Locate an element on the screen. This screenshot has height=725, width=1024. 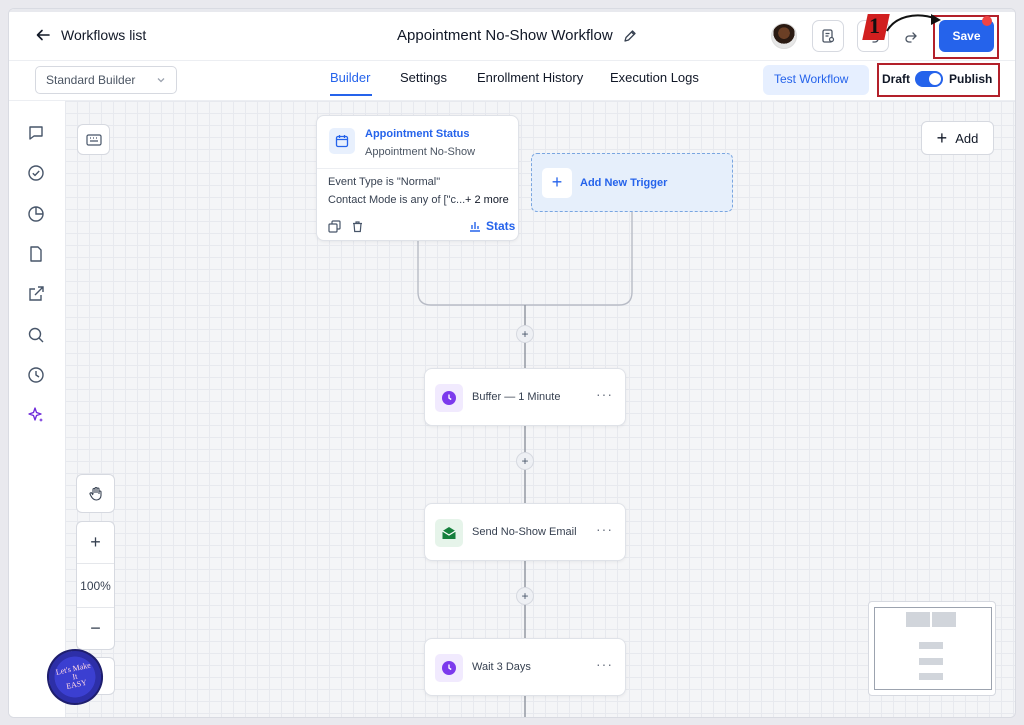
trigger-divider is located at coordinates (417, 168).